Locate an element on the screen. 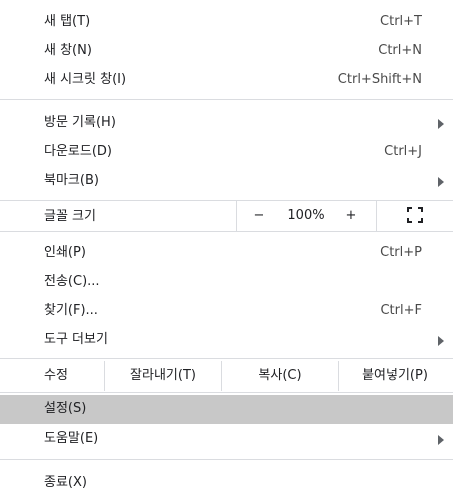  menu-item-new-window: 새 창(N) Ctrl+N is located at coordinates (226, 51).